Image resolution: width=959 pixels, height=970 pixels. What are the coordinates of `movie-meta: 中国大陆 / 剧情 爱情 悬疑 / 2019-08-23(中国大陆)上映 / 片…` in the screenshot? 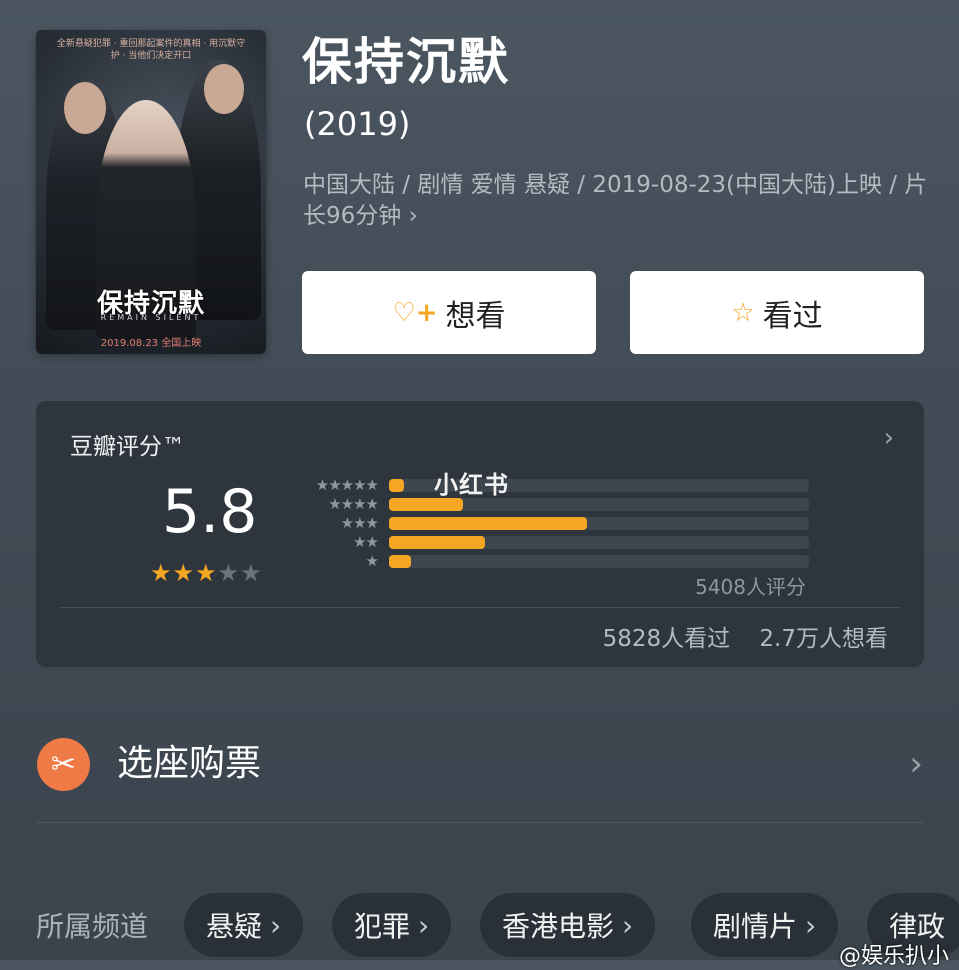 It's located at (615, 201).